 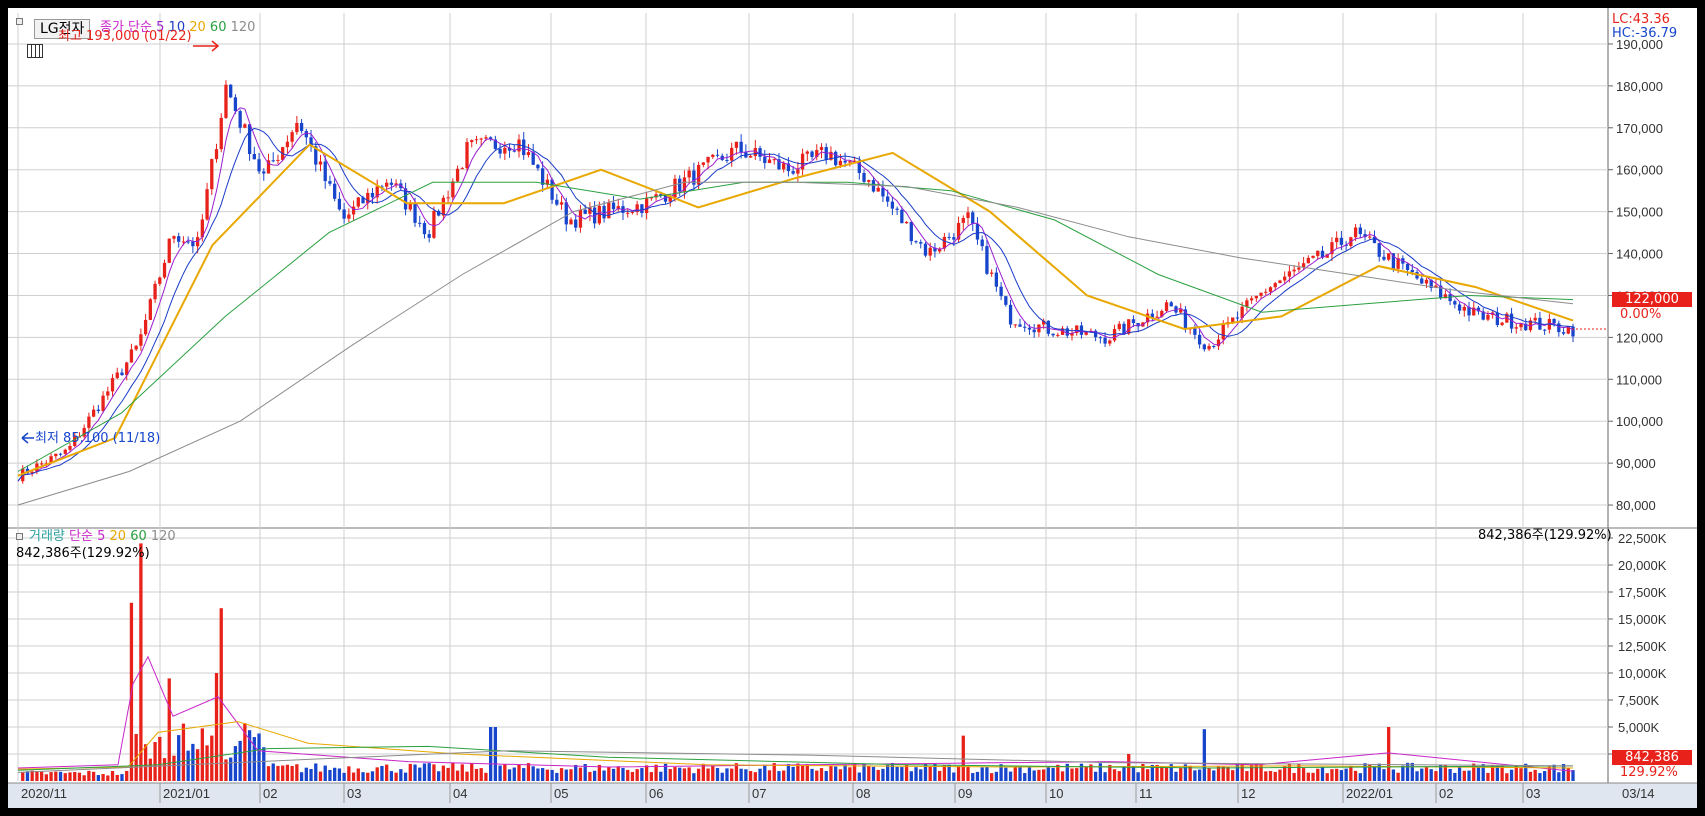 What do you see at coordinates (1533, 793) in the screenshot?
I see `time-axis-label: 03` at bounding box center [1533, 793].